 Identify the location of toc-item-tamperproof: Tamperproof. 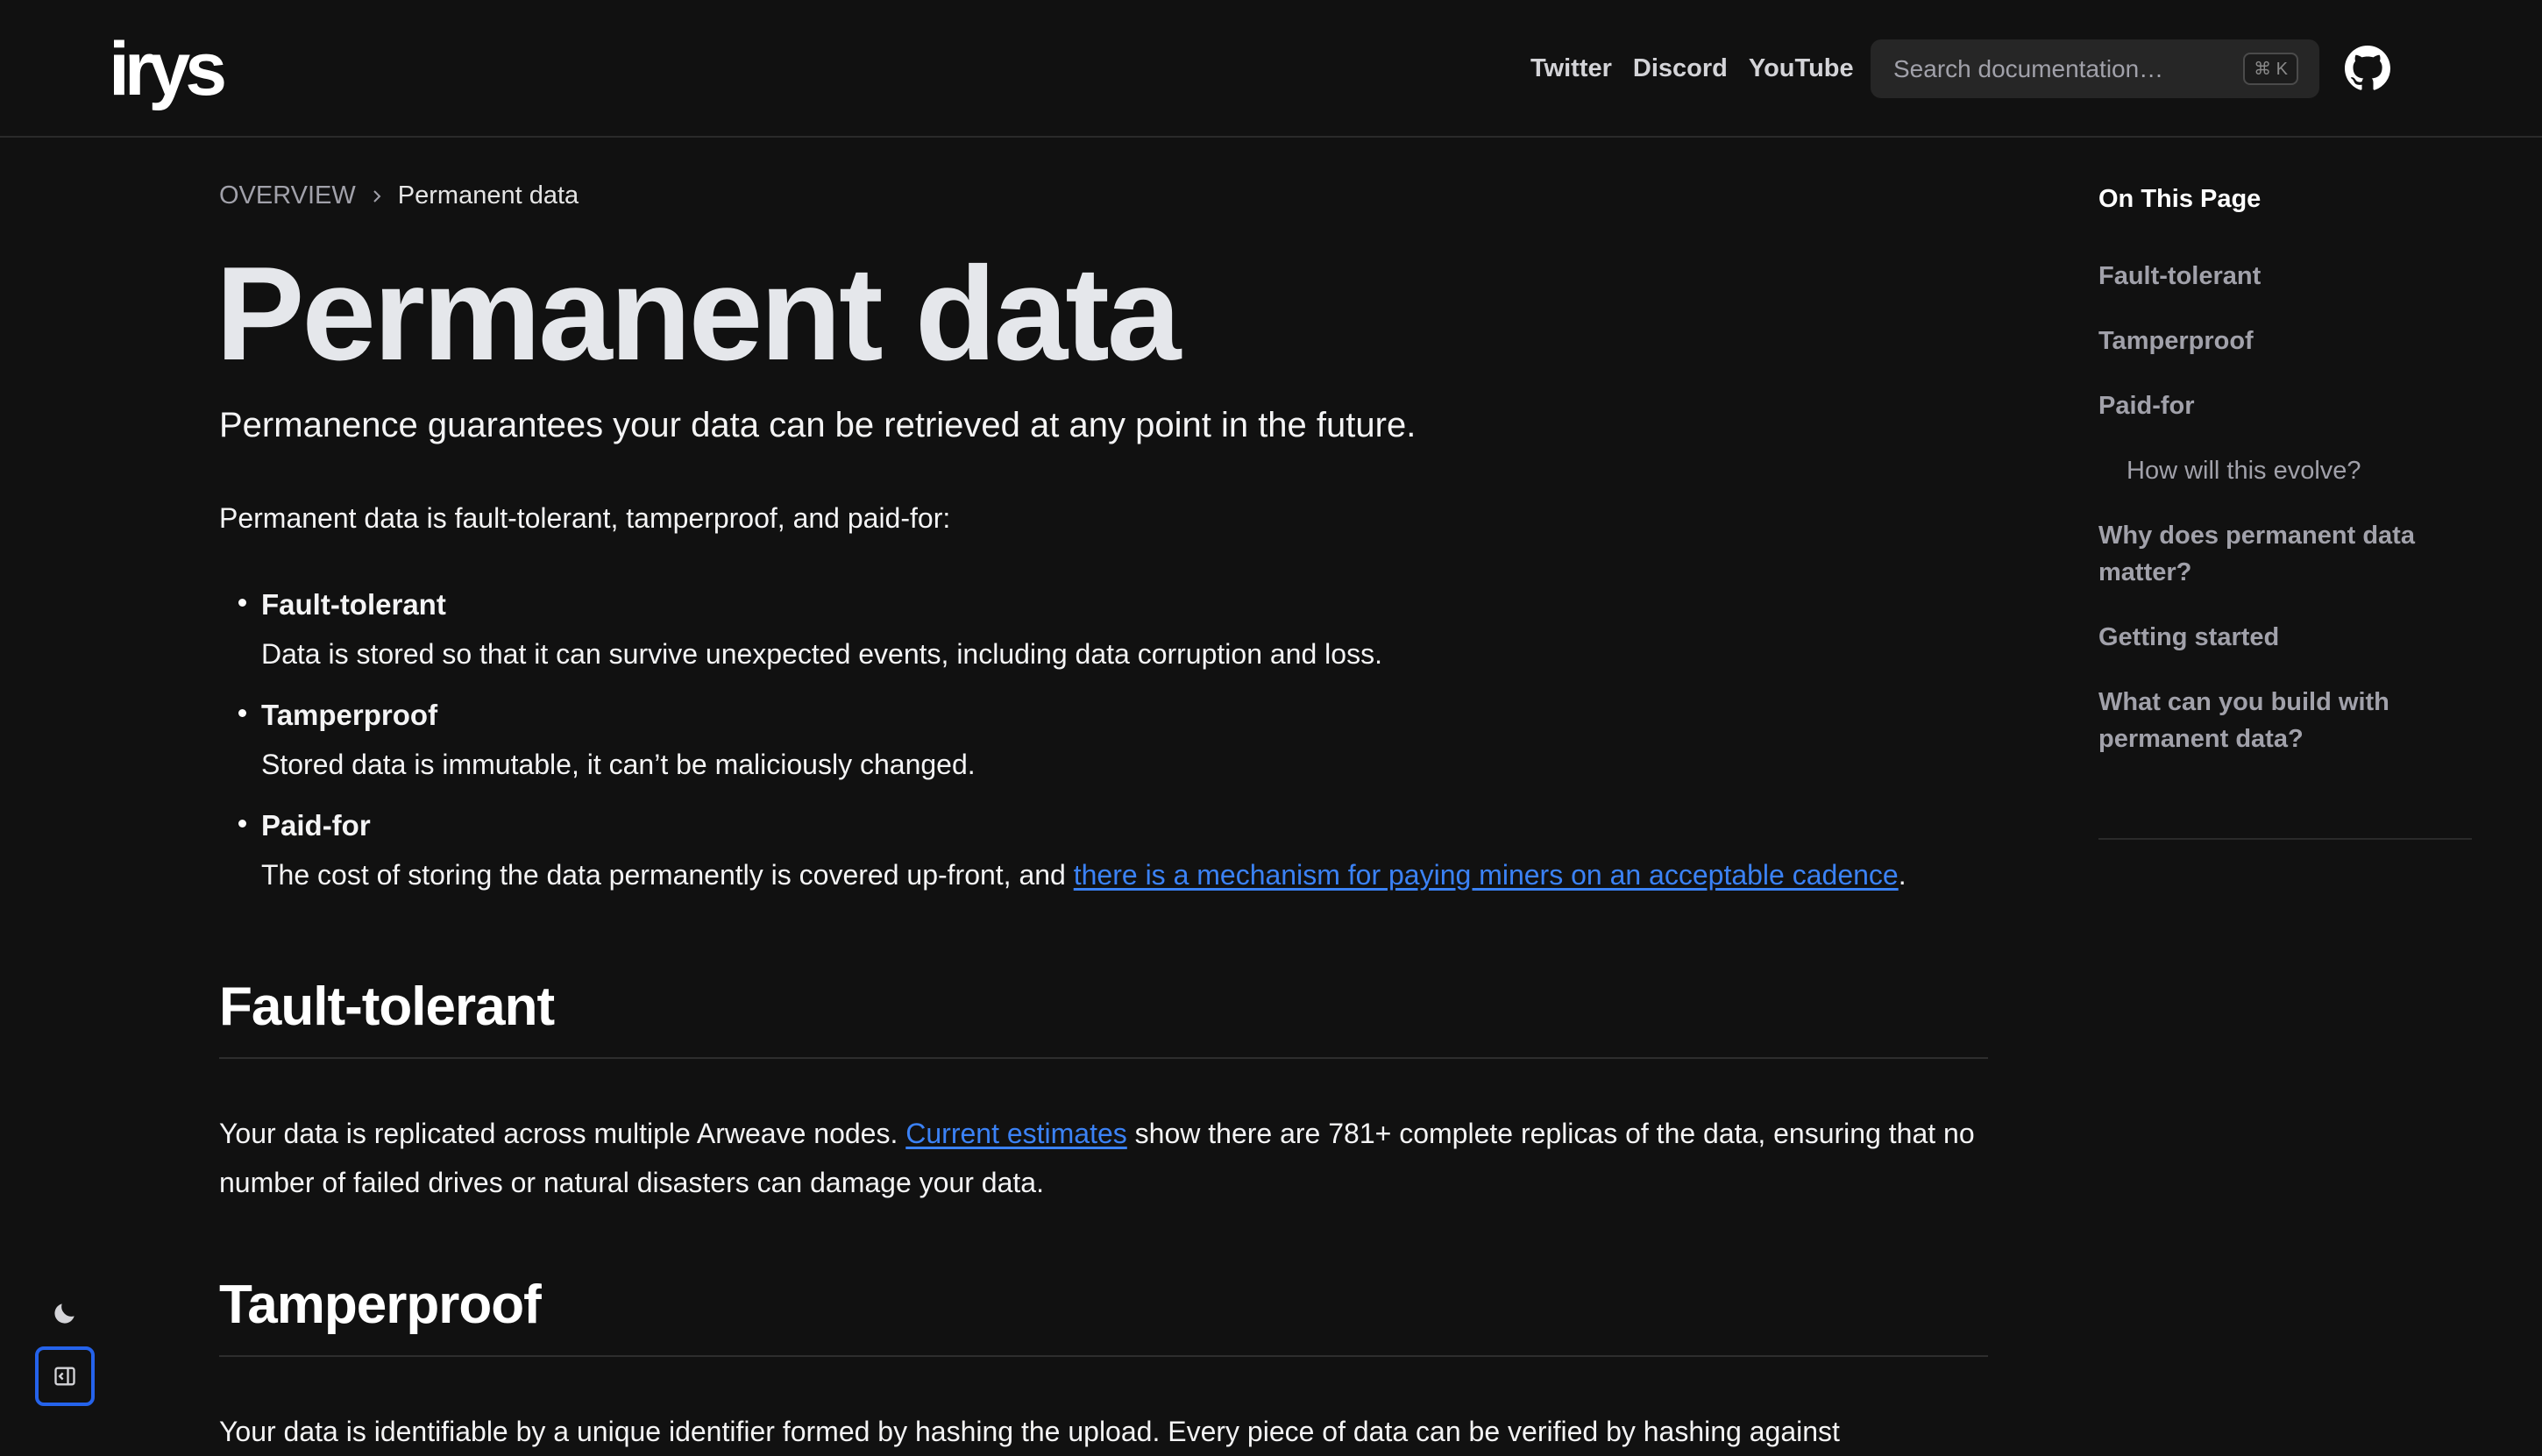
(2285, 341).